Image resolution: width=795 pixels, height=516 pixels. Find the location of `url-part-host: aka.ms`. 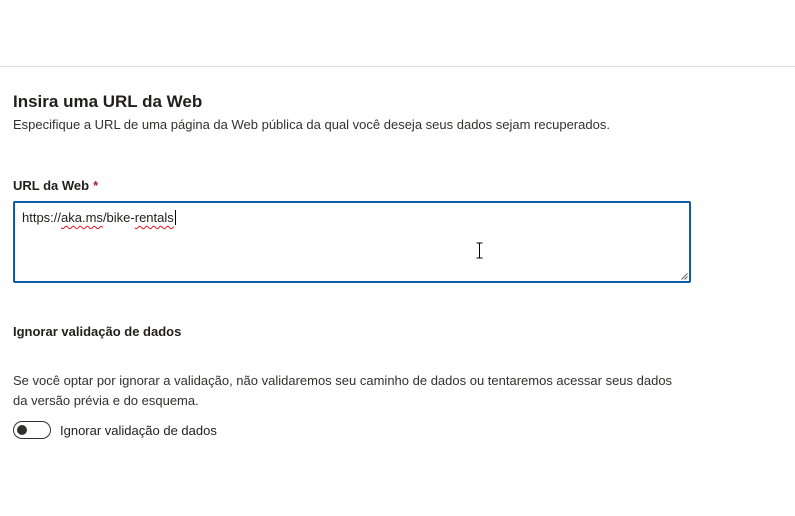

url-part-host: aka.ms is located at coordinates (82, 217).